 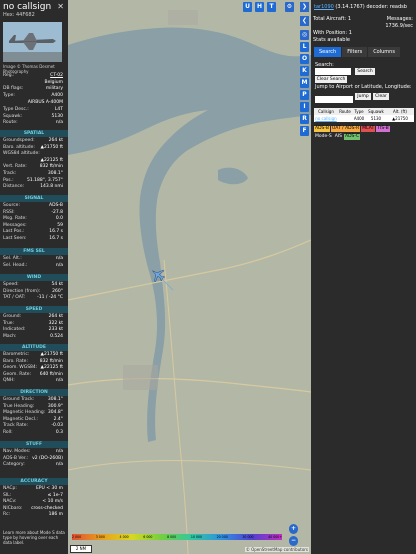 I want to click on map-button-k: K, so click(x=304, y=71).